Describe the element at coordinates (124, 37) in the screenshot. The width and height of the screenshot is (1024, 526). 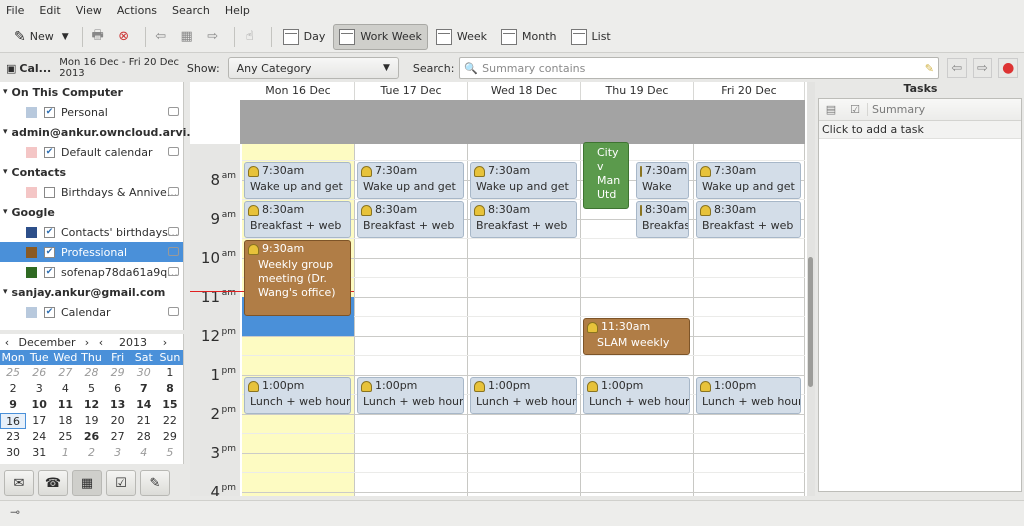
I see `delete-icon: ⊗` at that location.